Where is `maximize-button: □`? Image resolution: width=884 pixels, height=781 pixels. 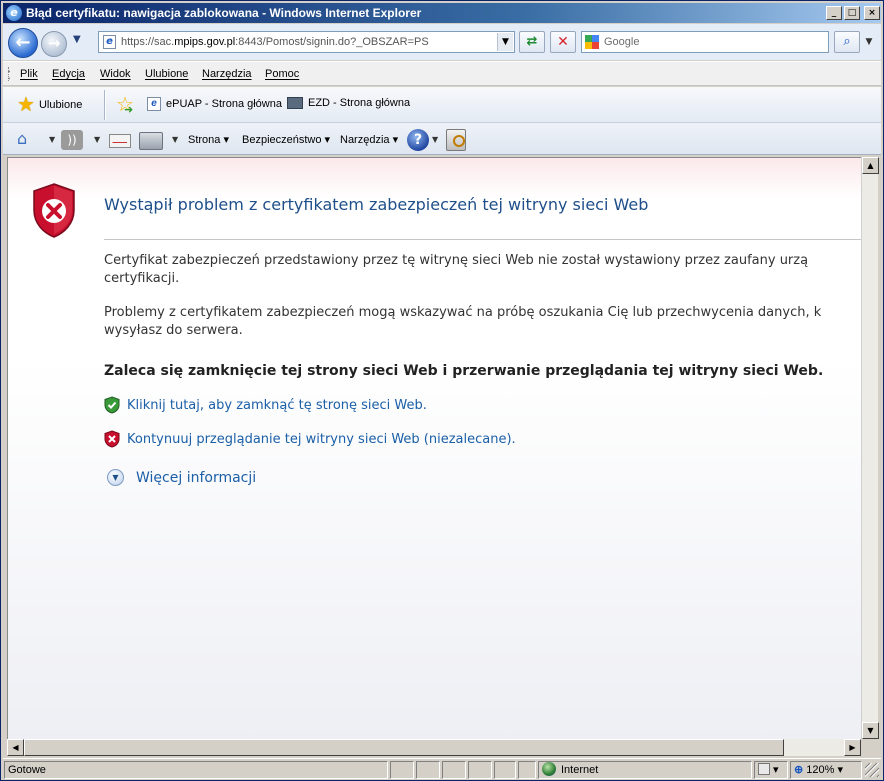 maximize-button: □ is located at coordinates (852, 13).